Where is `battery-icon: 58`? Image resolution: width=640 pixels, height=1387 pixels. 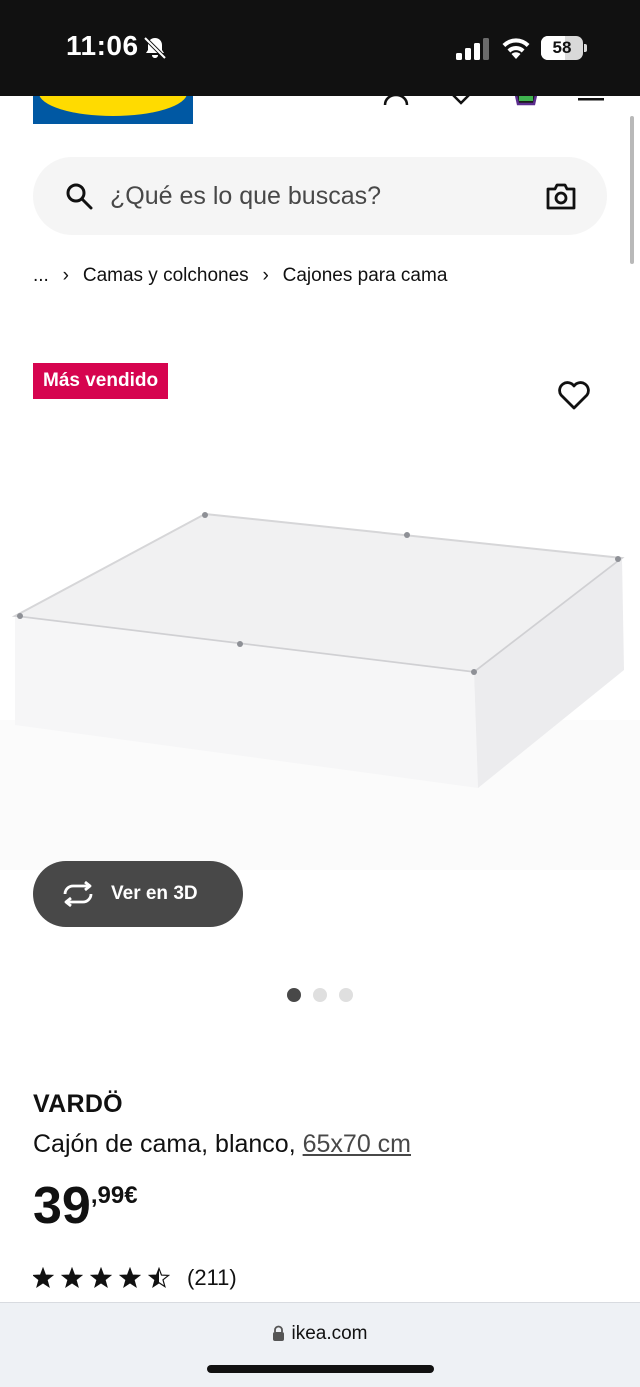 battery-icon: 58 is located at coordinates (564, 48).